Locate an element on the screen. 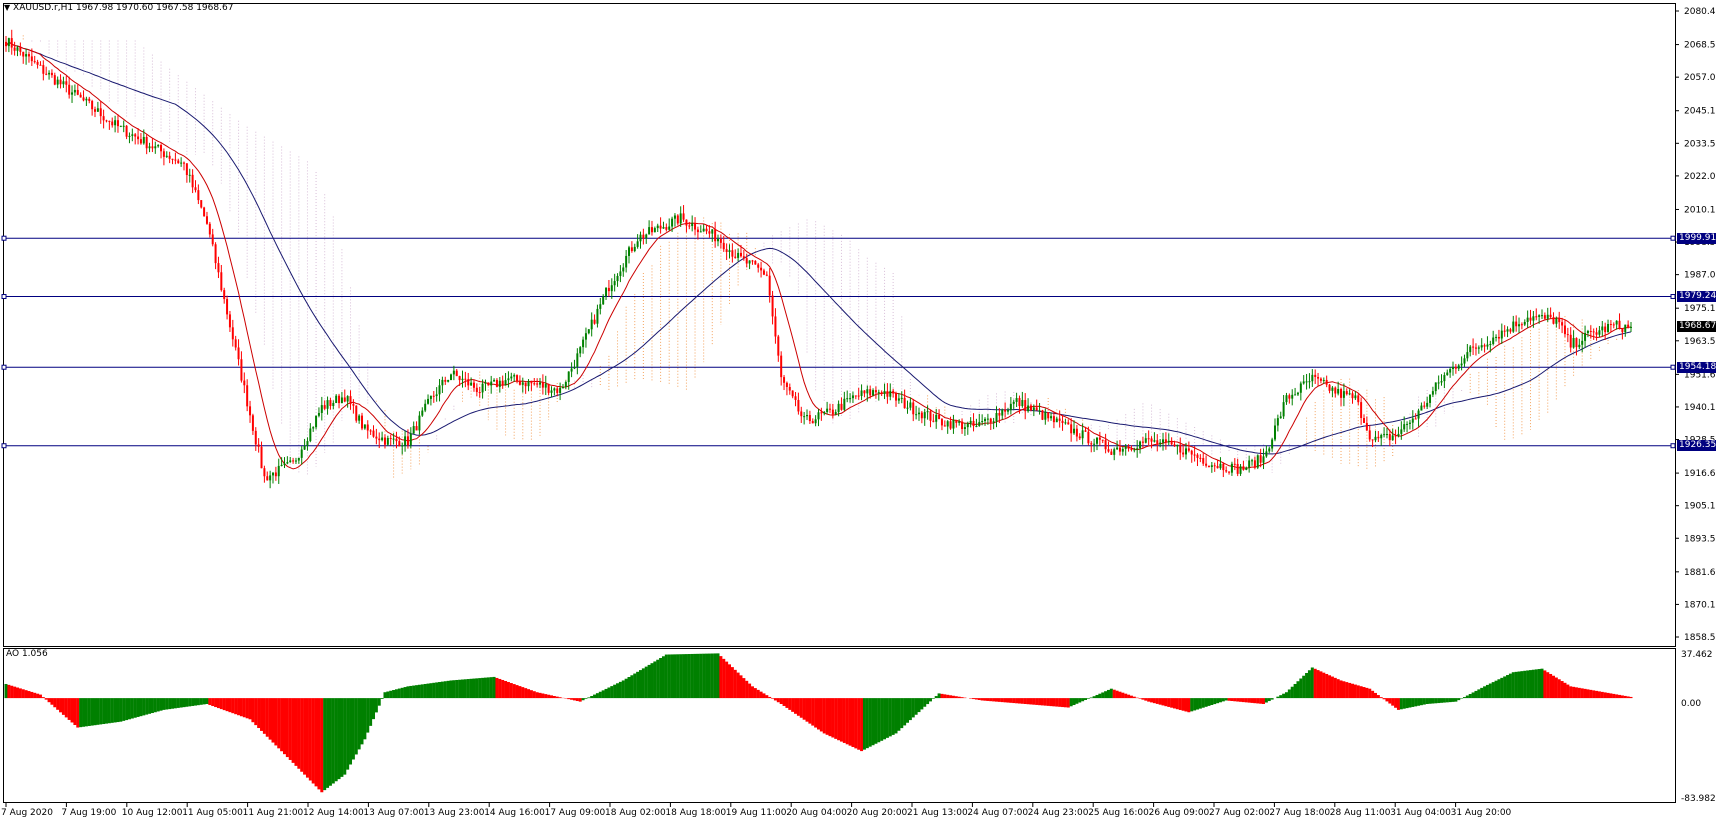 The height and width of the screenshot is (821, 1716). price-tick-label: 1963.55 is located at coordinates (1700, 342).